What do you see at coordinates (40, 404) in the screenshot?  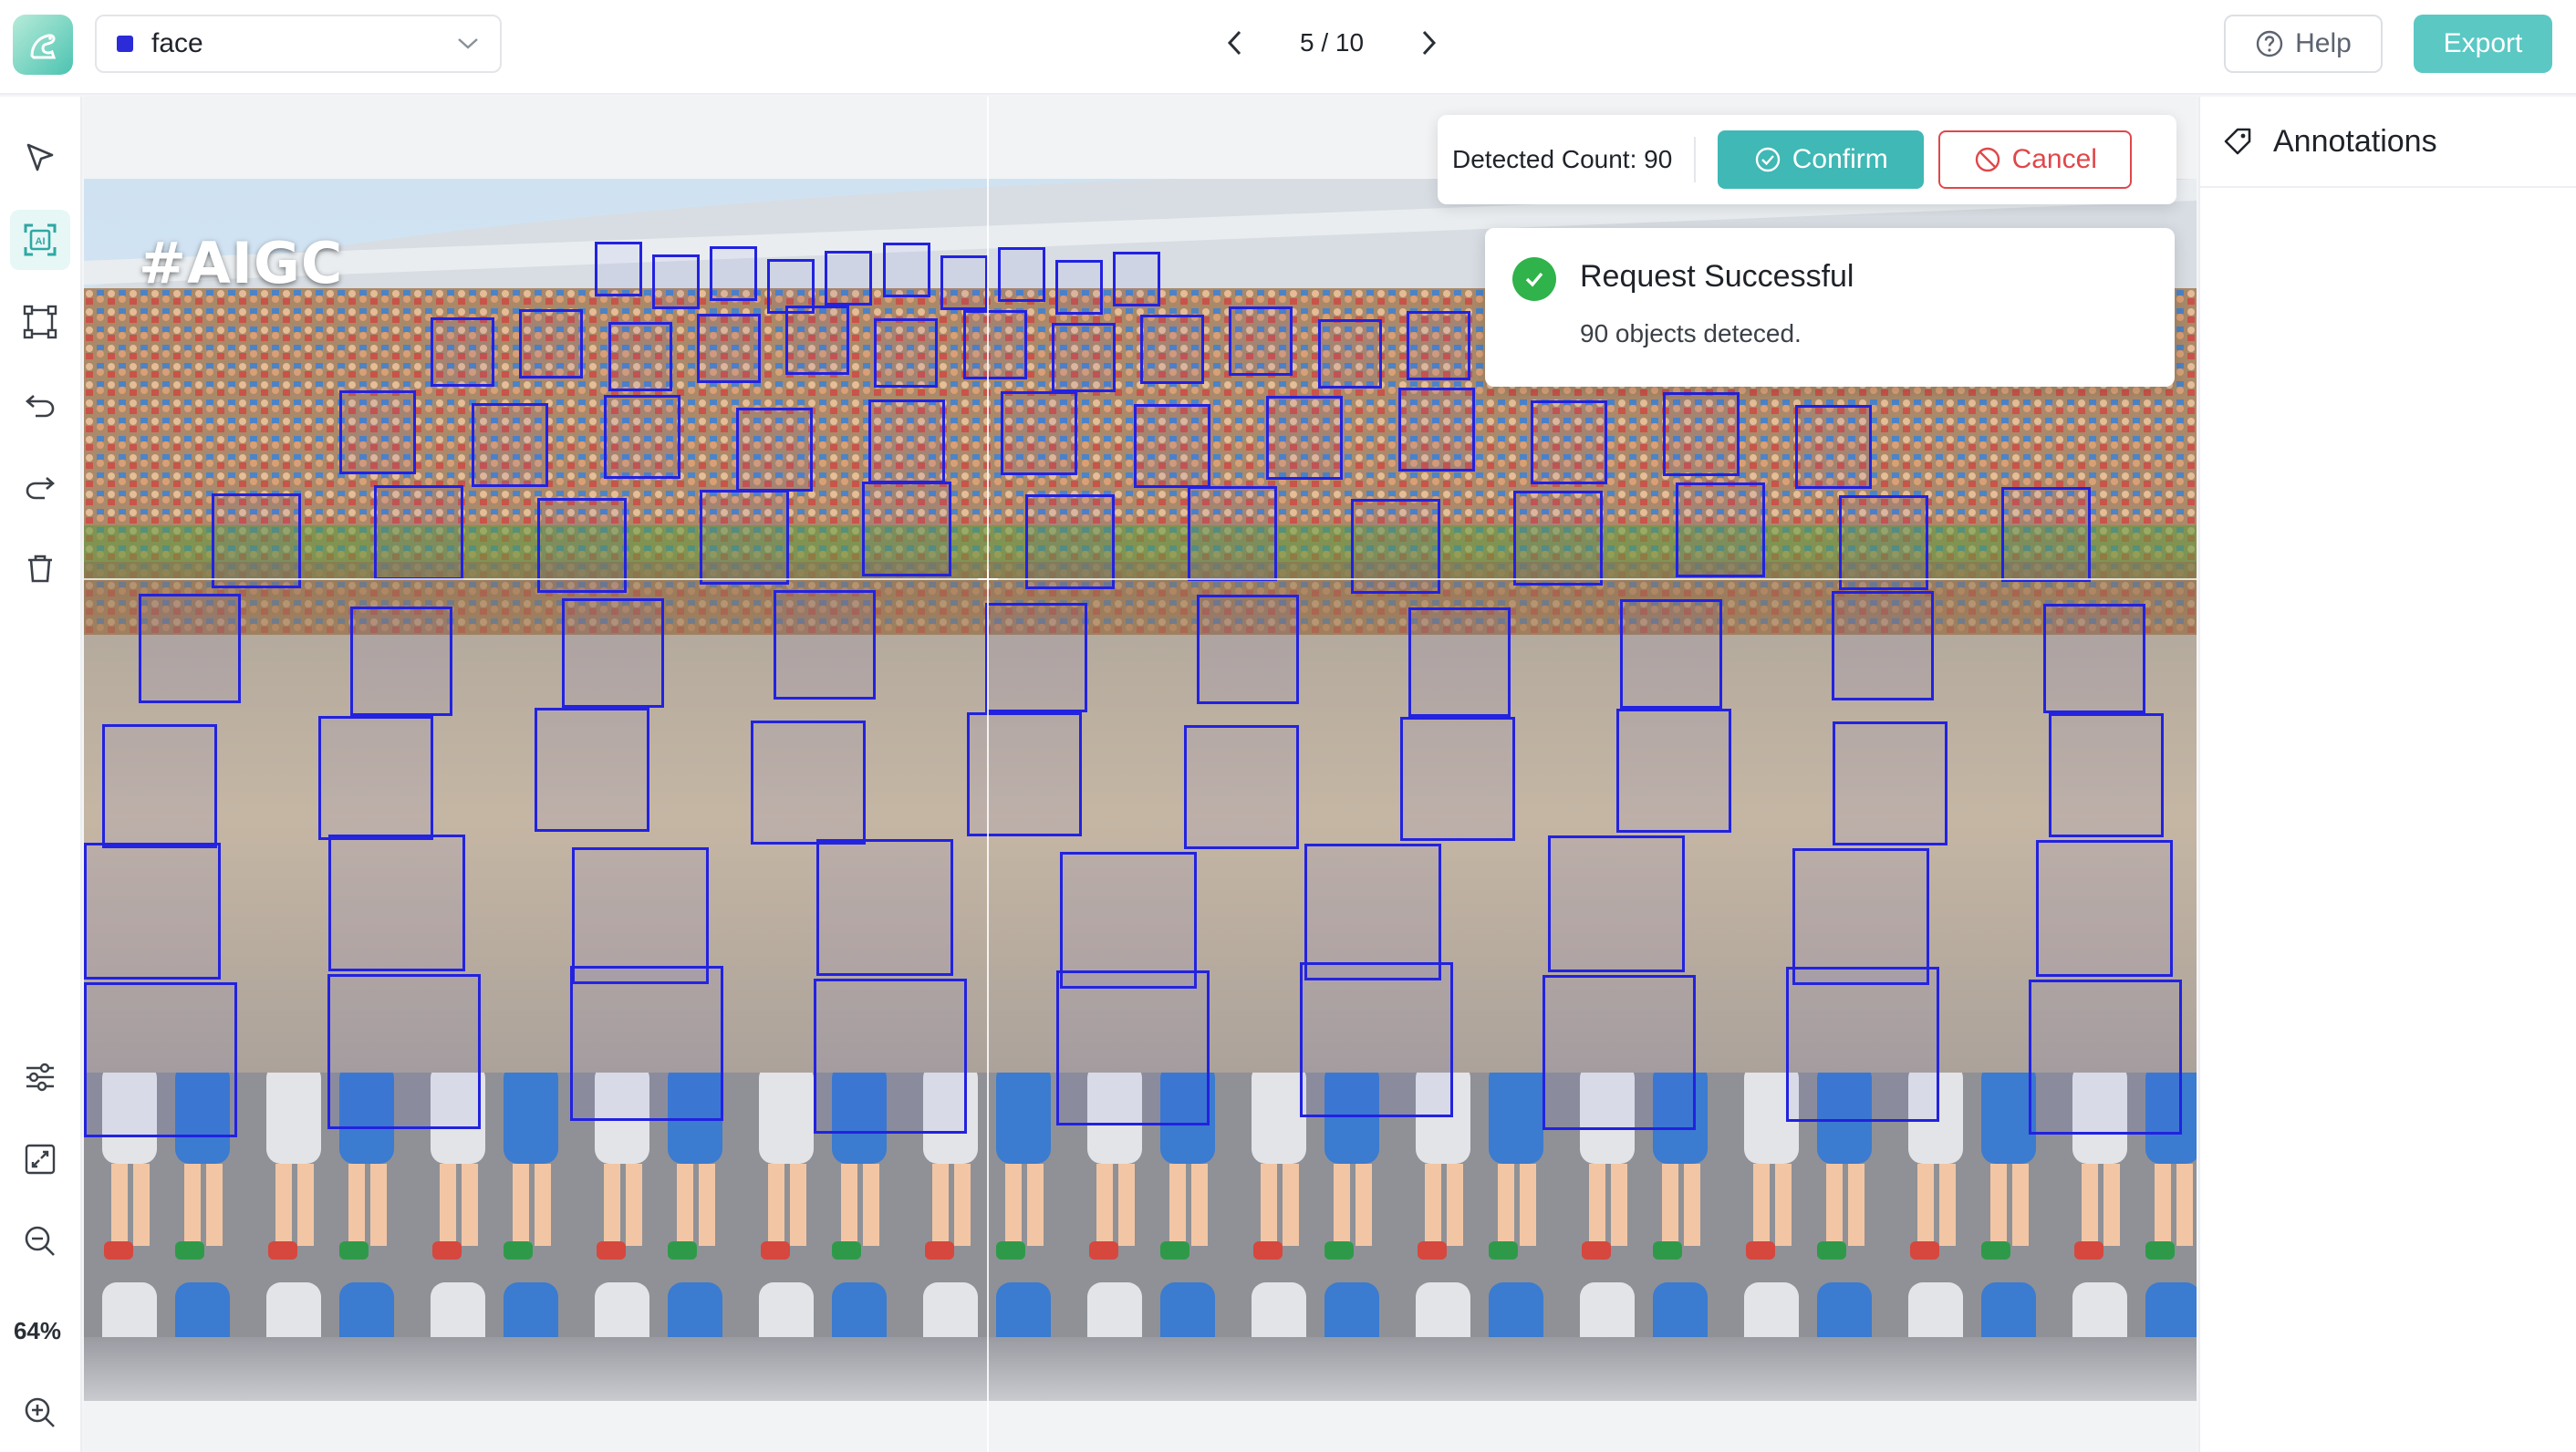 I see `undo-button` at bounding box center [40, 404].